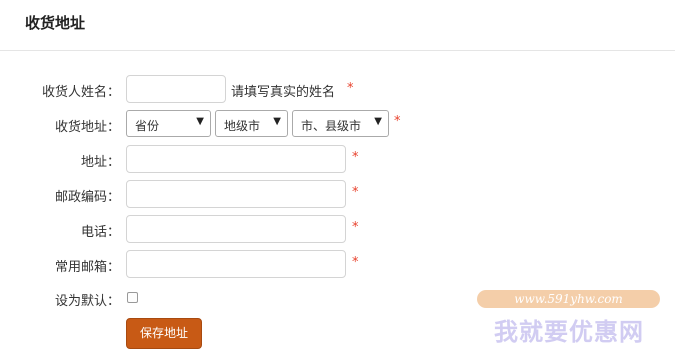  I want to click on address-label: 地址：, so click(100, 162).